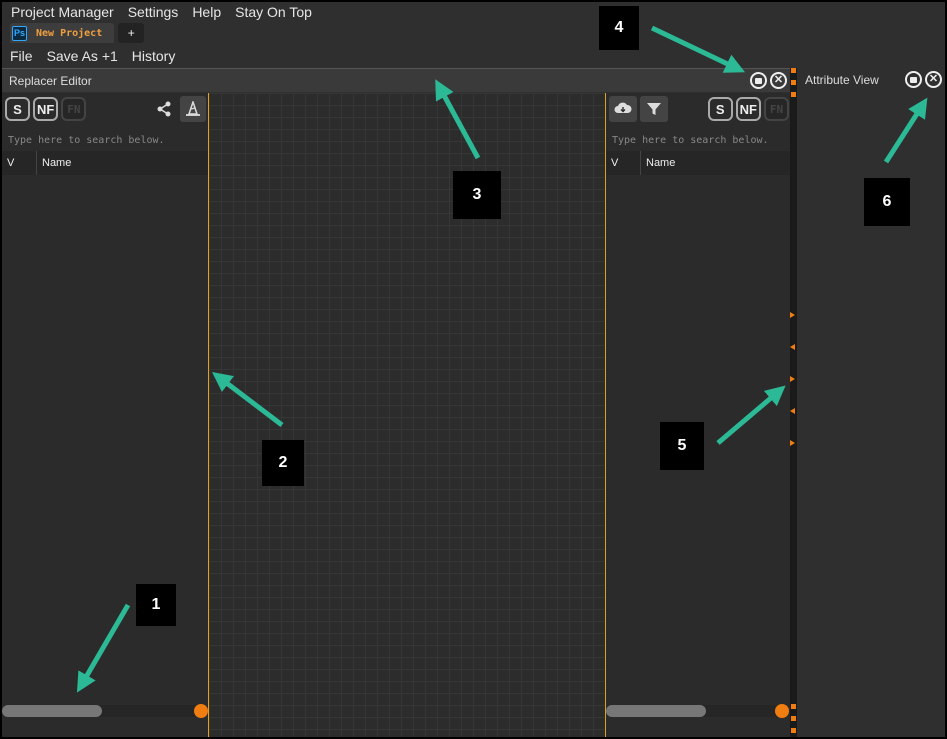  I want to click on replacer-float-button, so click(758, 80).